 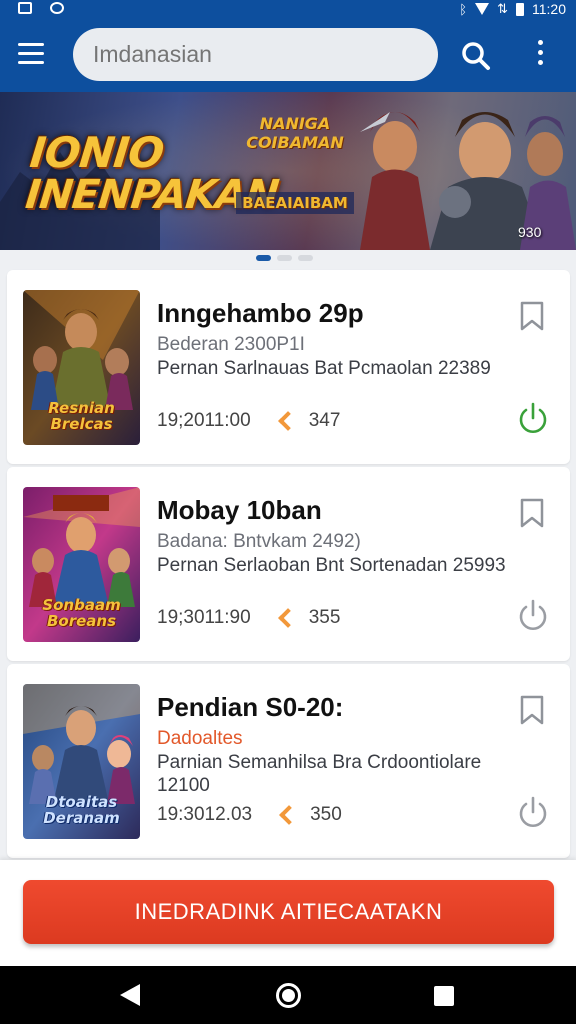 I want to click on game-thumbnail-label: Resnian Brelcas, so click(x=81, y=416).